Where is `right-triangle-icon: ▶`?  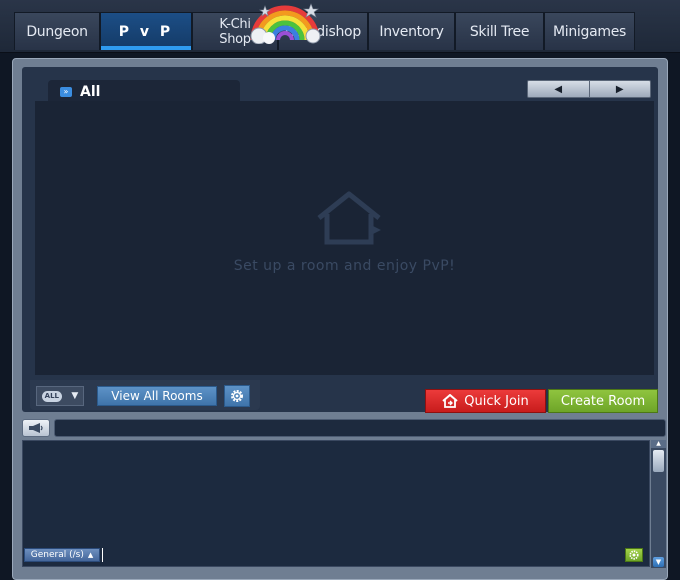
right-triangle-icon: ▶ is located at coordinates (619, 89).